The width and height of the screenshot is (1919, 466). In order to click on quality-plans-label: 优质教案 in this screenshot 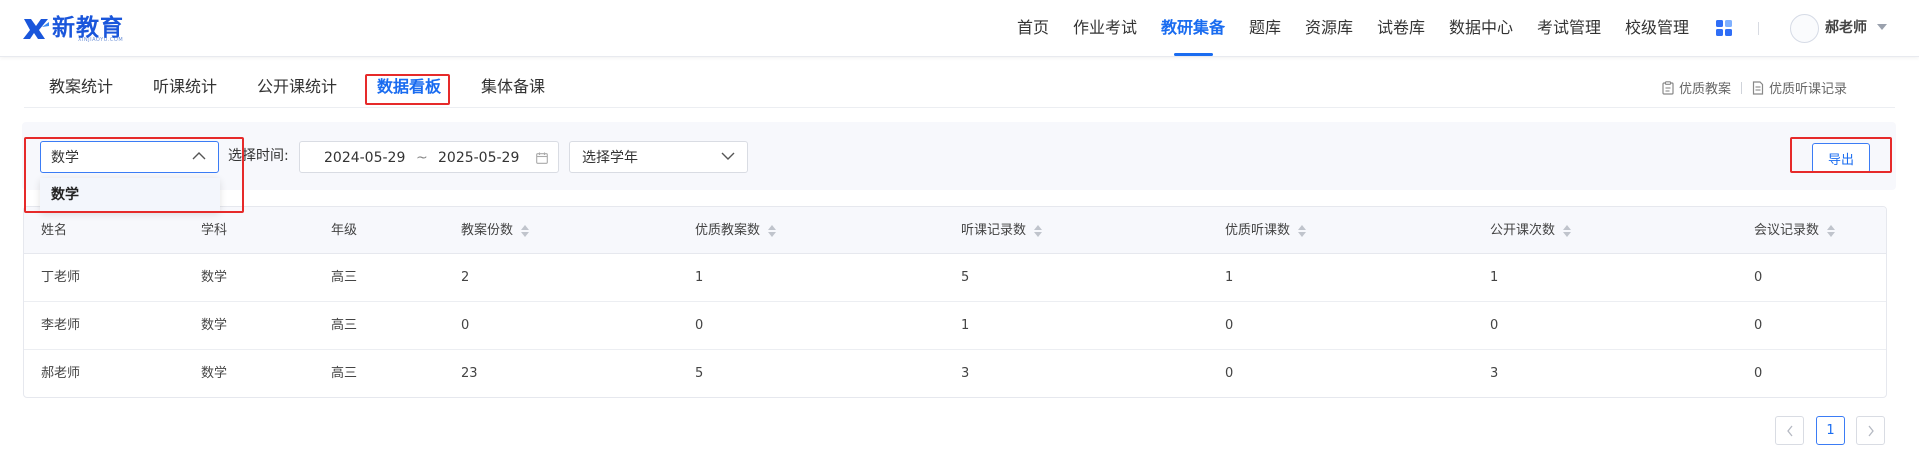, I will do `click(1705, 89)`.